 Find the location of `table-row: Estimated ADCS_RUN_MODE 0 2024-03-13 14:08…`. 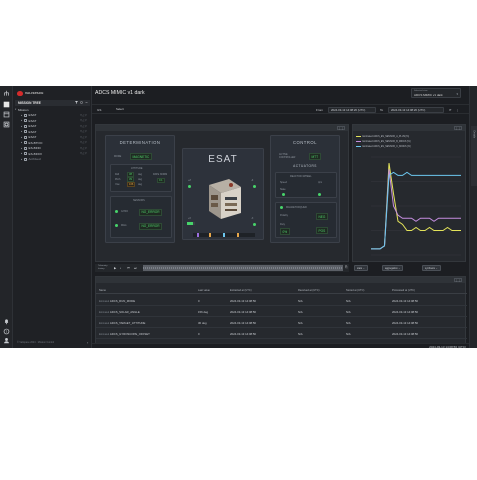

table-row: Estimated ADCS_RUN_MODE 0 2024-03-13 14:08… is located at coordinates (281, 300).